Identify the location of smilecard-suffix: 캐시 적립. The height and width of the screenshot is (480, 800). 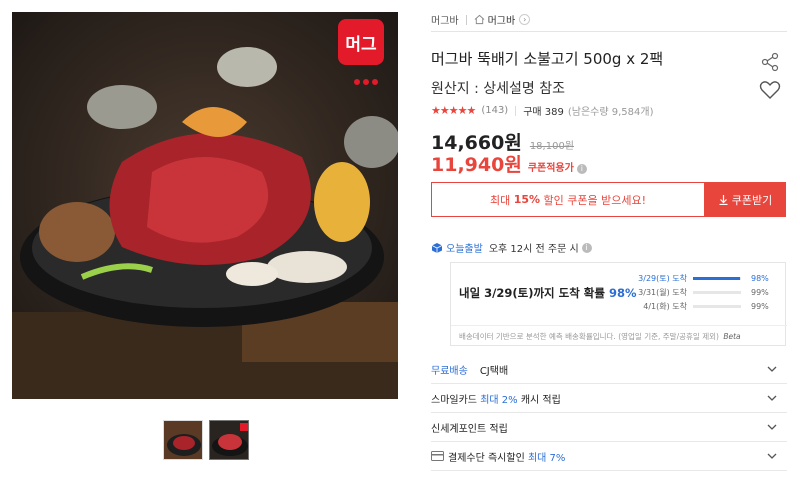
(540, 400).